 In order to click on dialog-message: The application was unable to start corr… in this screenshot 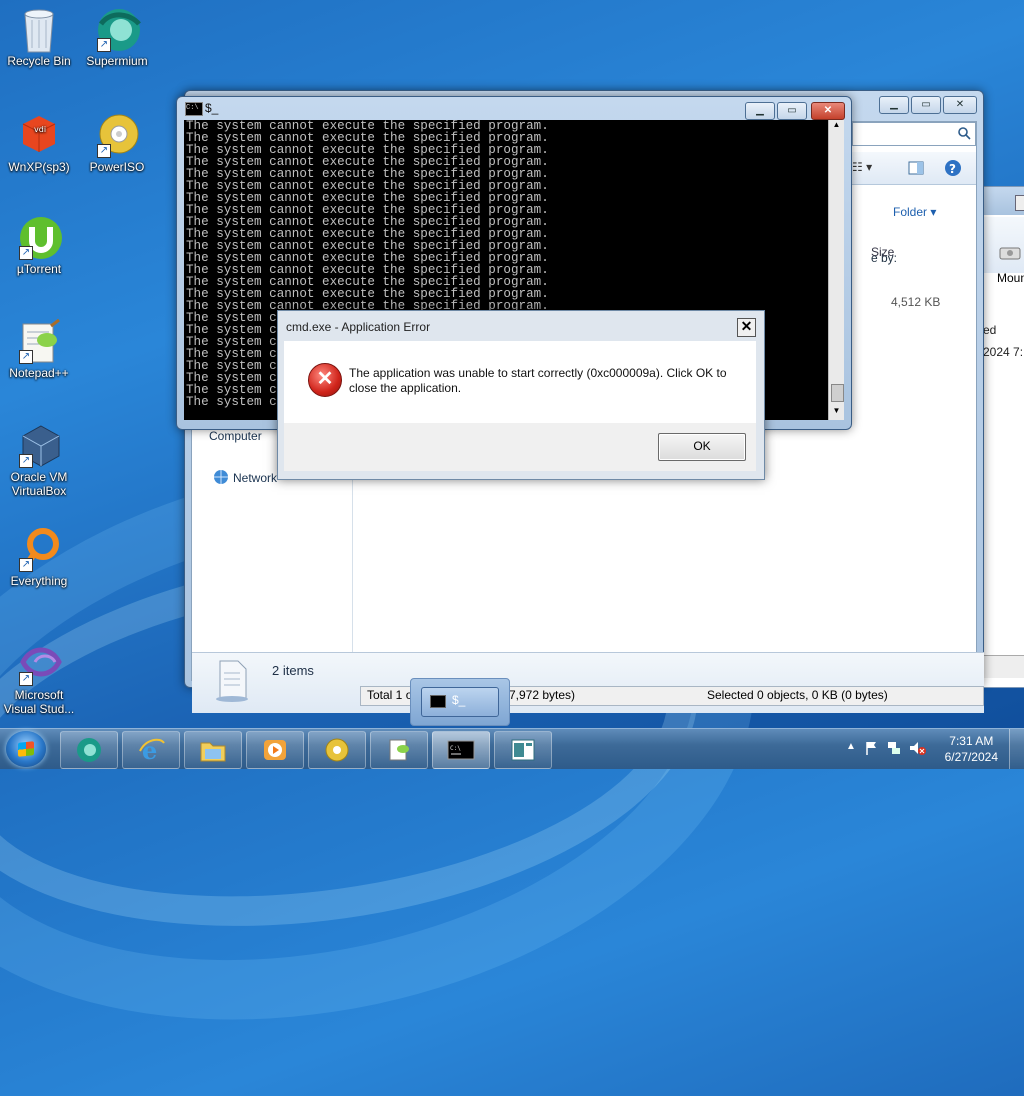, I will do `click(538, 380)`.